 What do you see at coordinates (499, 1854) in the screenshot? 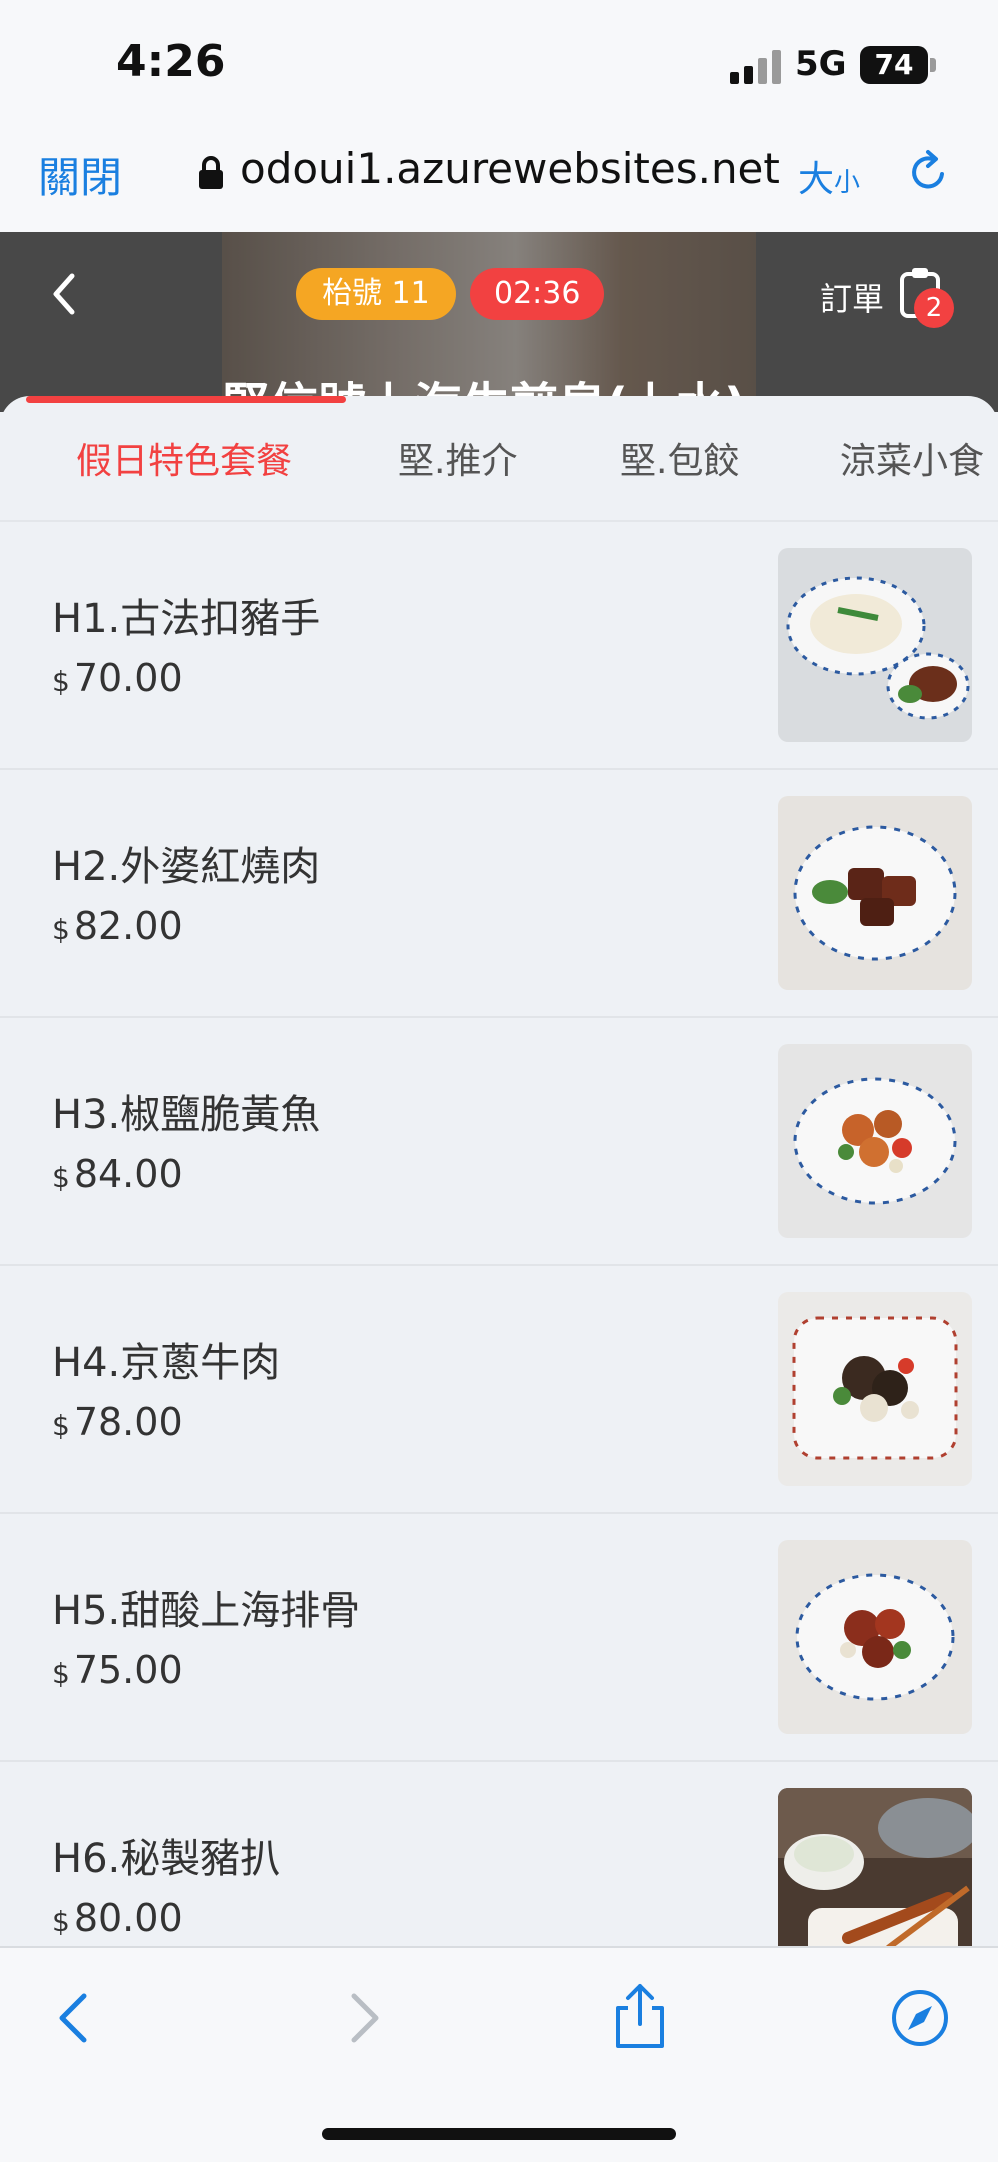
I see `menu-item: H6.秘製豬扒 $80.00` at bounding box center [499, 1854].